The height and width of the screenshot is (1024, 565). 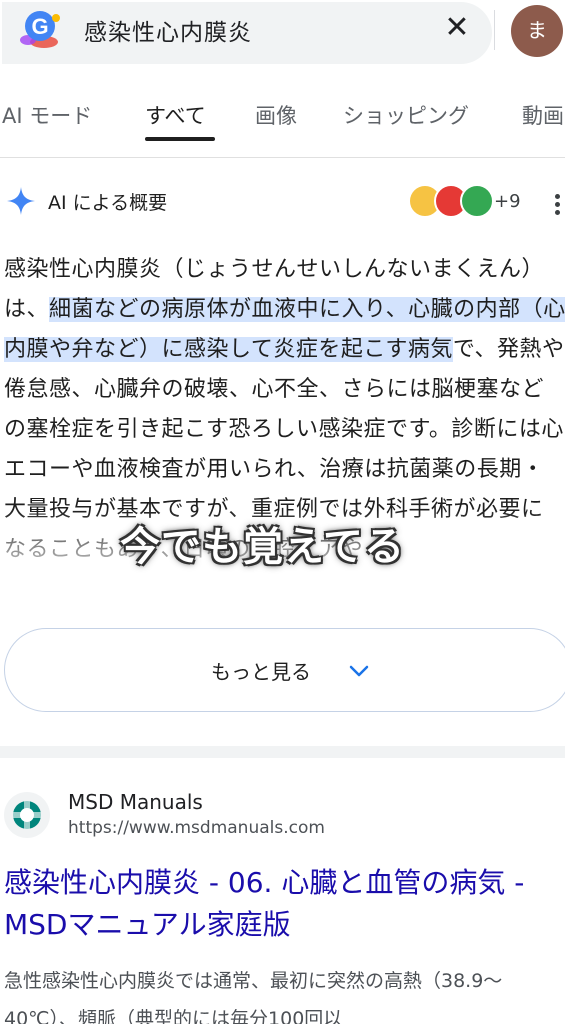 What do you see at coordinates (477, 201) in the screenshot?
I see `source-favicon-icon` at bounding box center [477, 201].